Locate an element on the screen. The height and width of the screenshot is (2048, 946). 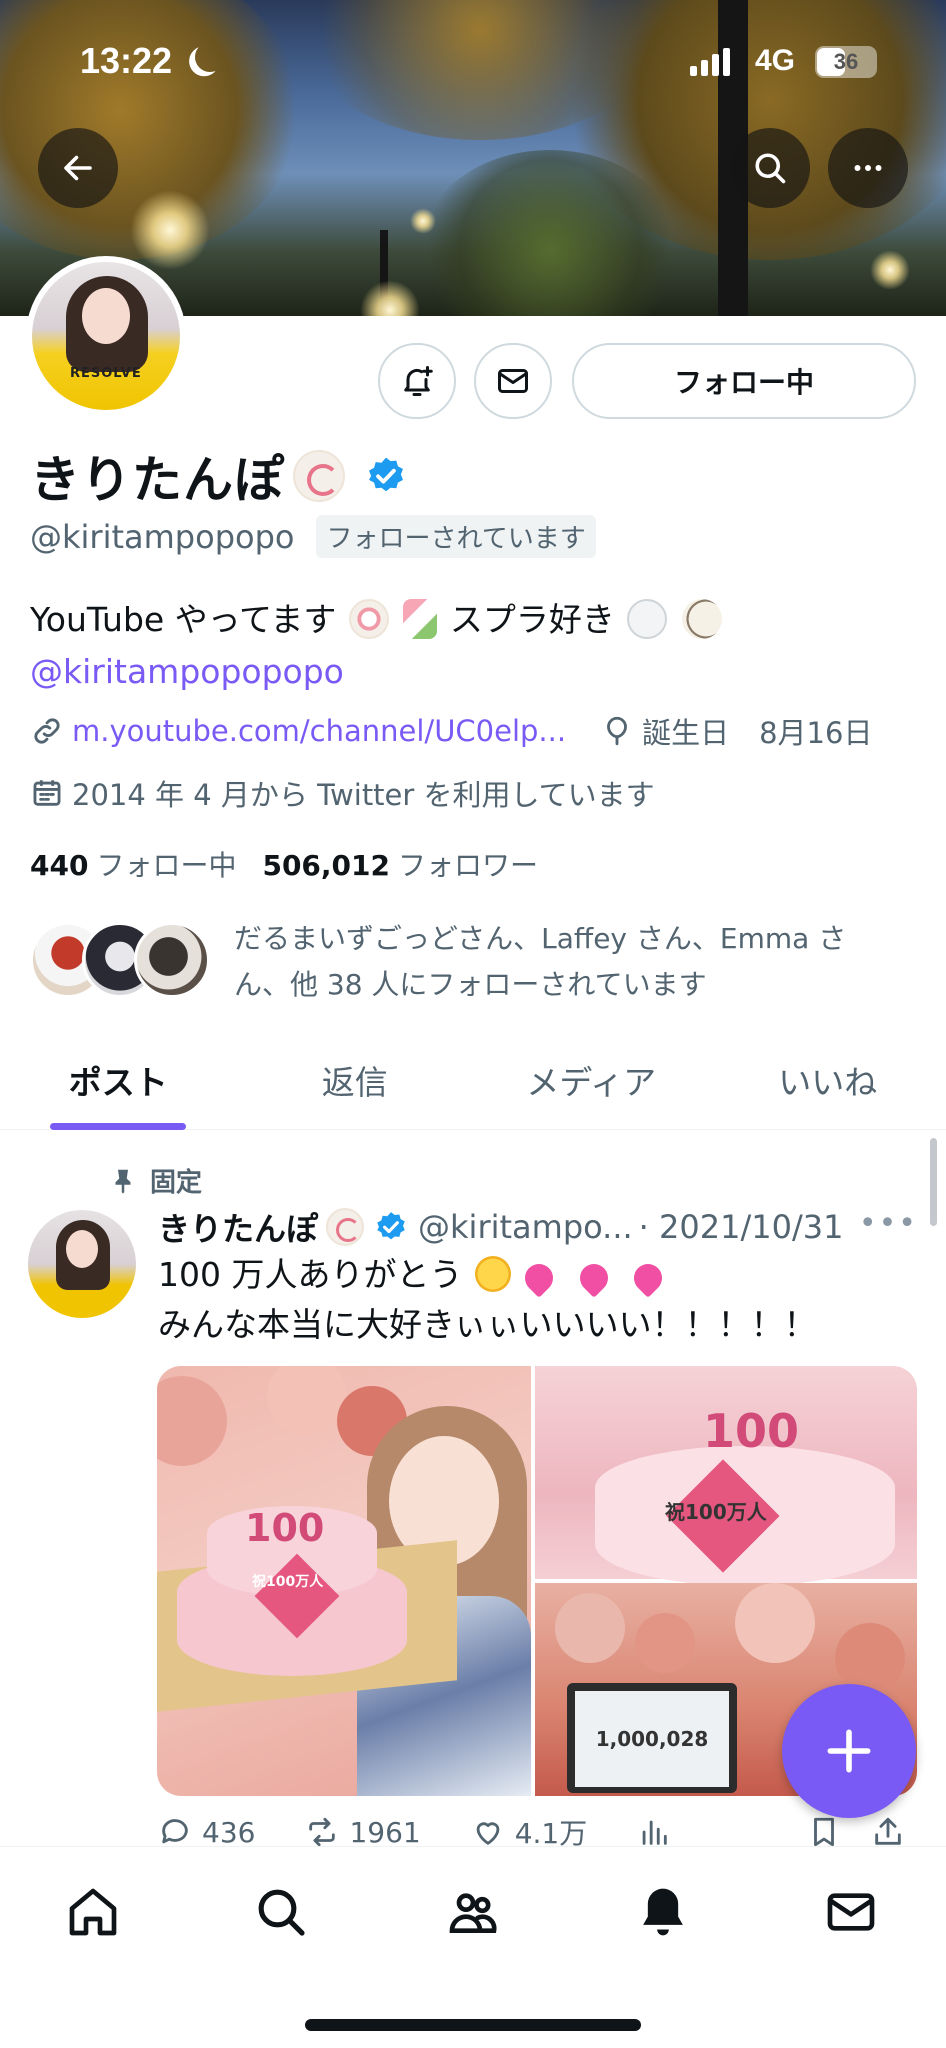
signal-icon is located at coordinates (710, 62).